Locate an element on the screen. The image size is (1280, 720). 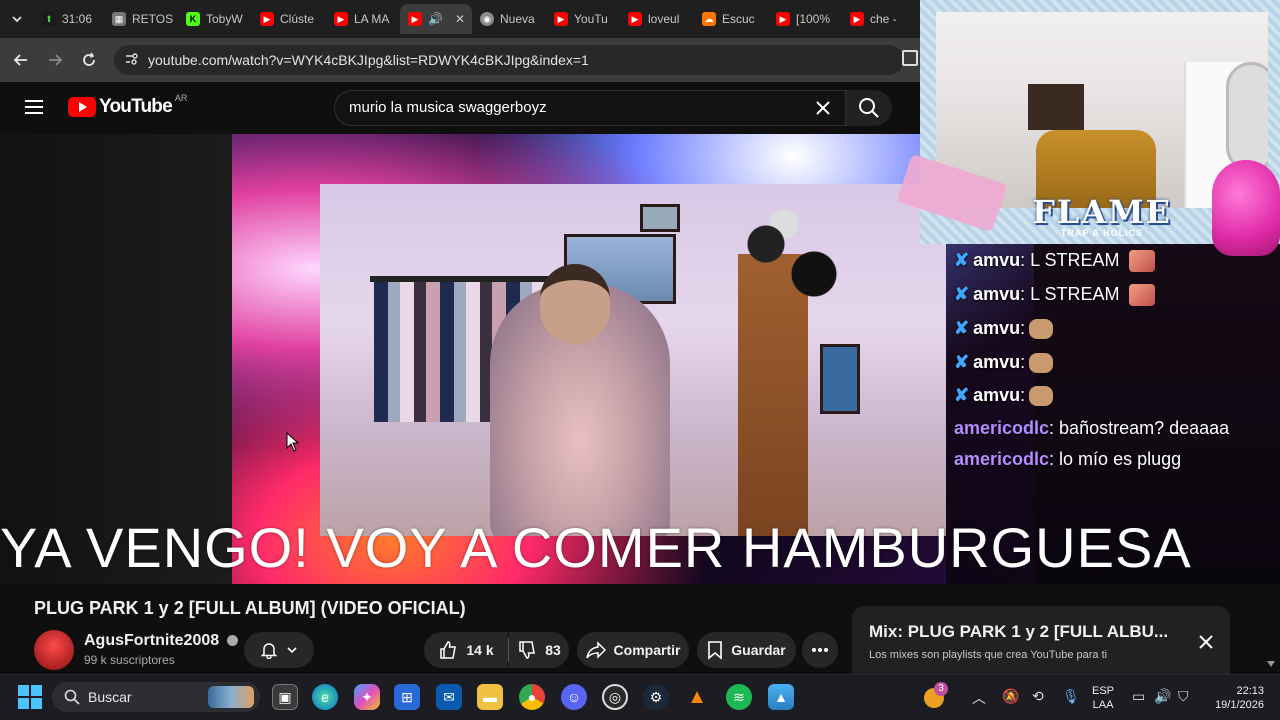
tab-label: 31:06 is located at coordinates (77, 19).